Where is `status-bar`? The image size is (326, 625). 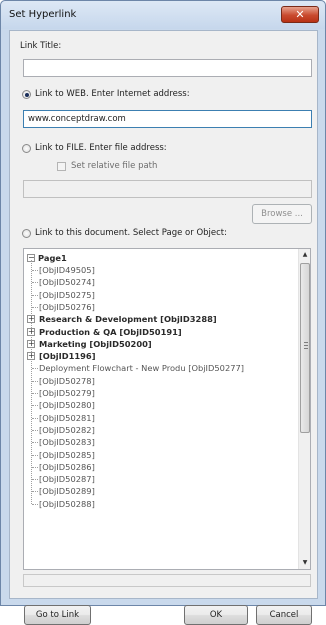 status-bar is located at coordinates (167, 580).